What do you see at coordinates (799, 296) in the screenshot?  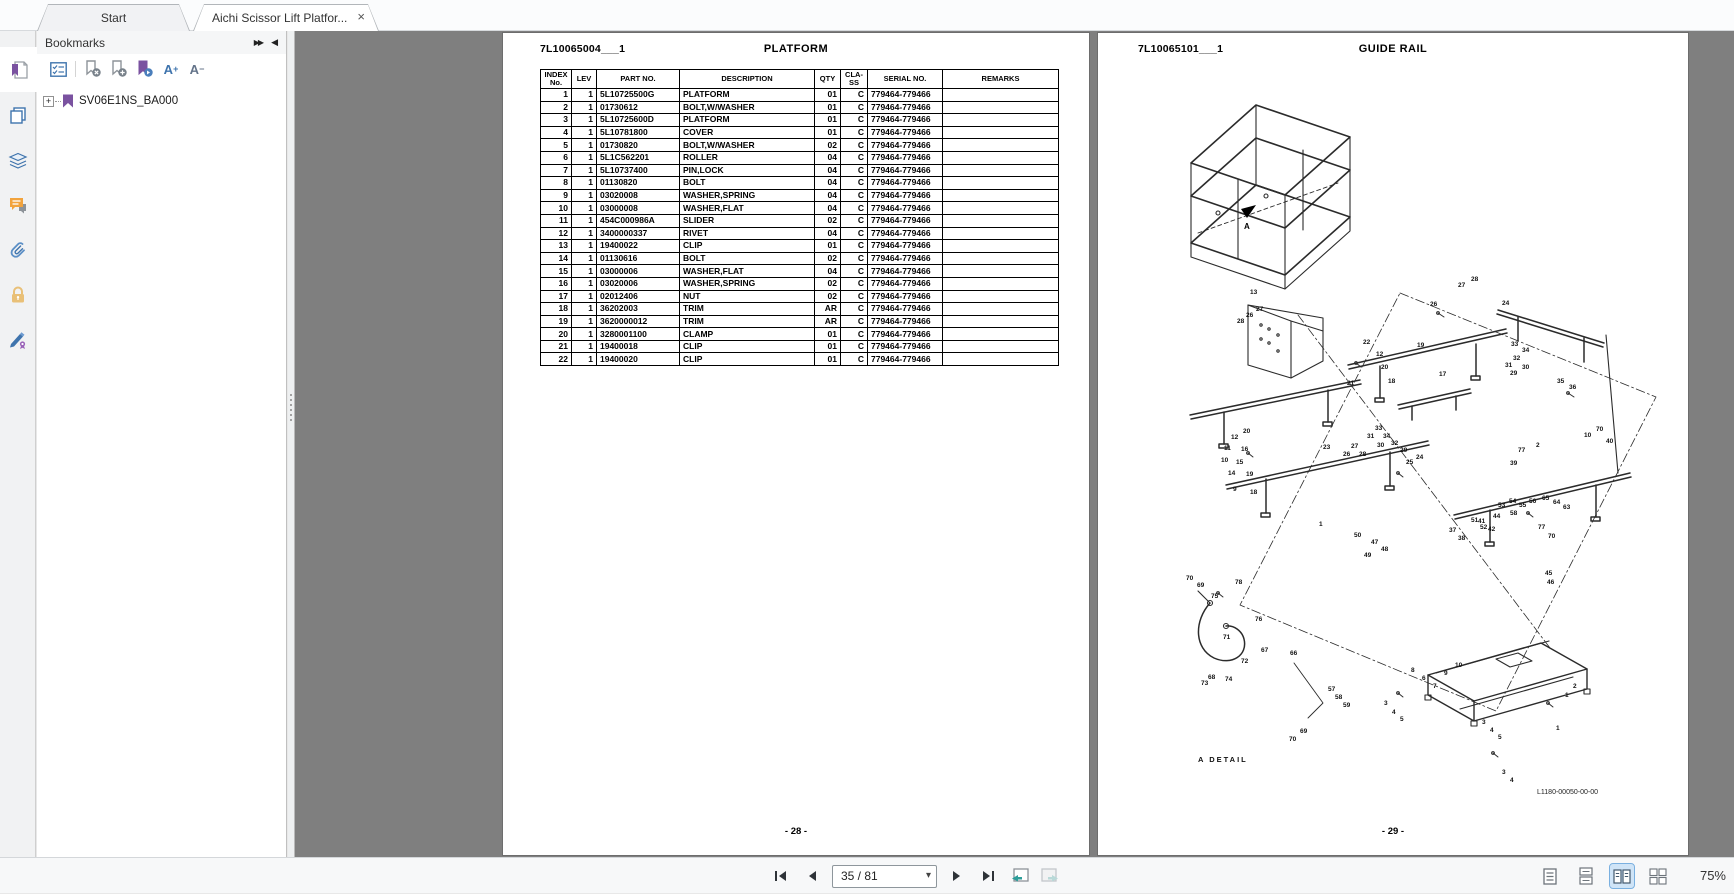 I see `table-row: 17 1 02012406 NUT 02 C 779464-779466` at bounding box center [799, 296].